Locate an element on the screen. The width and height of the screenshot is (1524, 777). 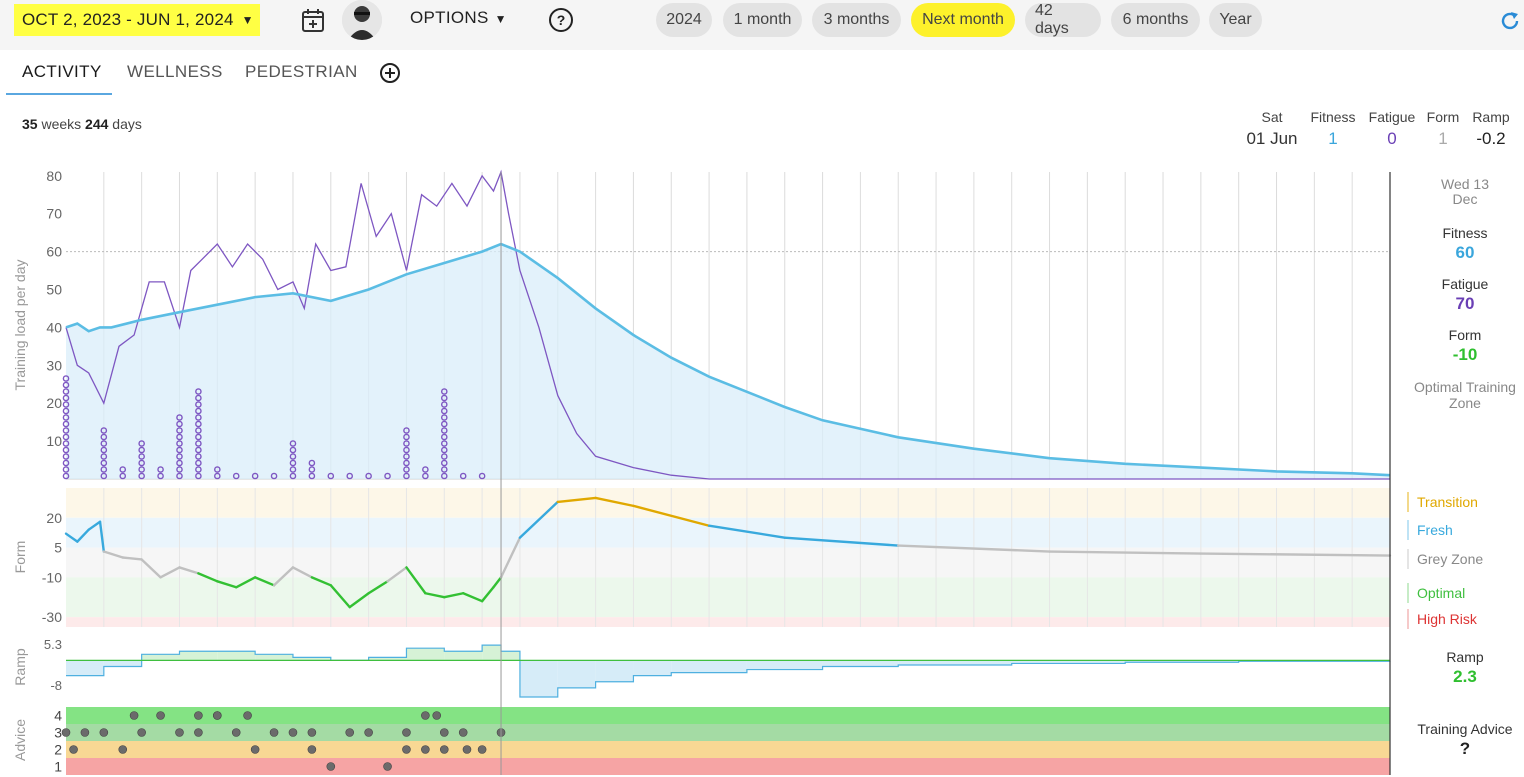
load-axis-label: Training load per day is located at coordinates (20, 324).